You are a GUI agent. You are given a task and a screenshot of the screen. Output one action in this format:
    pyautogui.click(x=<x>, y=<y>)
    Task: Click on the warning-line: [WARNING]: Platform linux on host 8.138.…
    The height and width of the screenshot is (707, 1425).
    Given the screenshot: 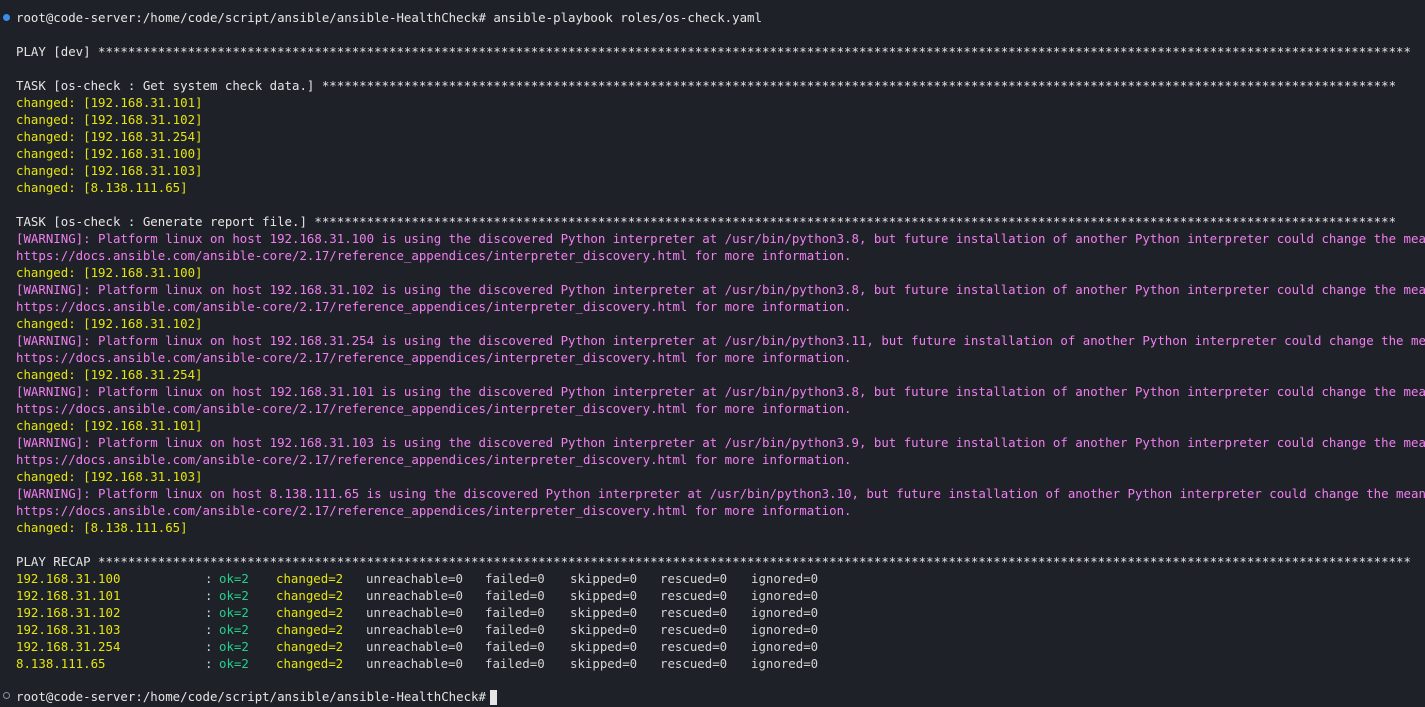 What is the action you would take?
    pyautogui.click(x=720, y=493)
    